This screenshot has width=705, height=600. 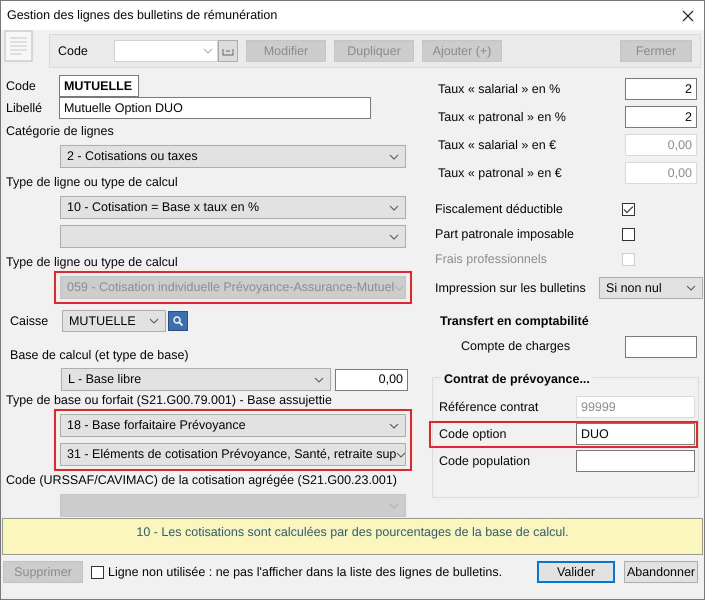 I want to click on window-title: Gestion des lignes des bulletins de rémunération, so click(x=142, y=15).